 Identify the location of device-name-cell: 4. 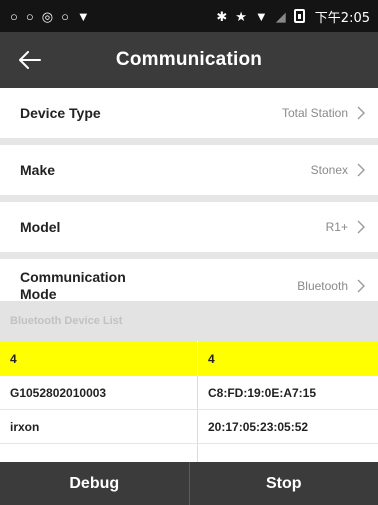
(13, 358).